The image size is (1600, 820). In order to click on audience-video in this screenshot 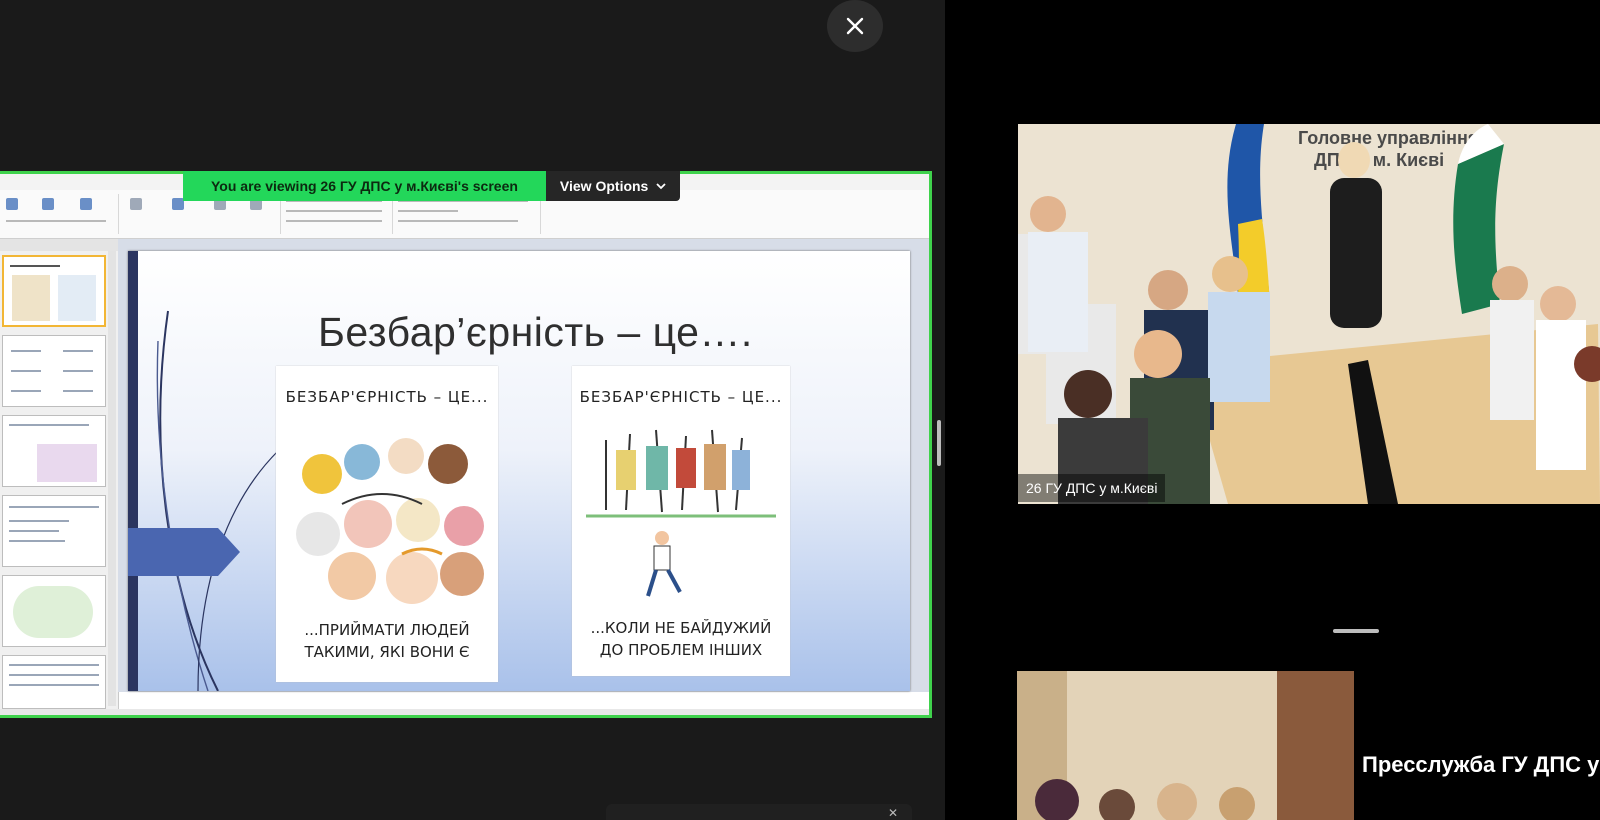, I will do `click(1185, 745)`.